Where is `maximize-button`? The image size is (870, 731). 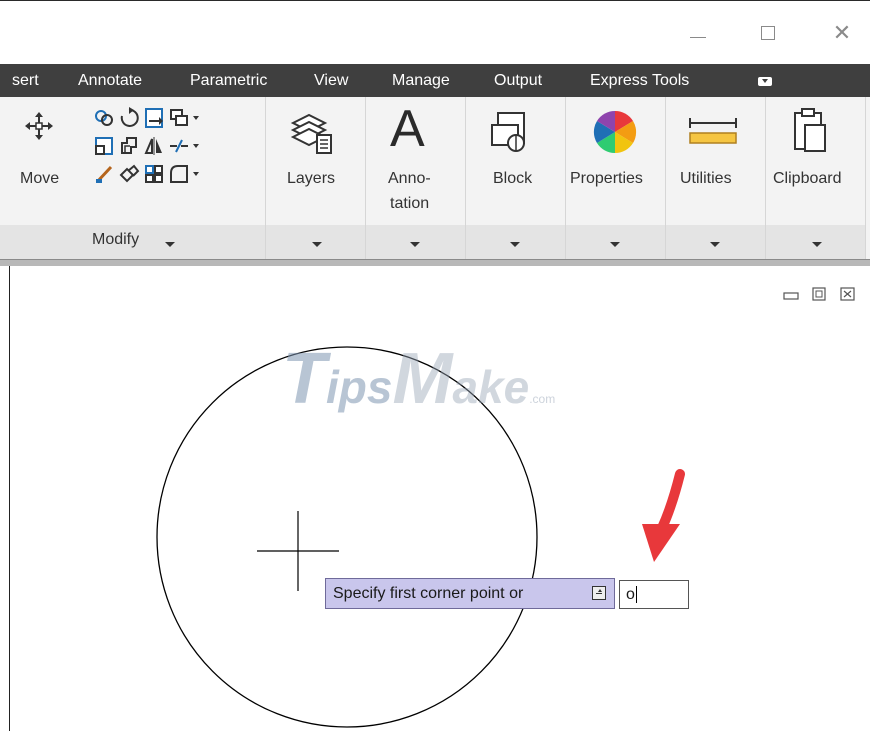 maximize-button is located at coordinates (768, 33).